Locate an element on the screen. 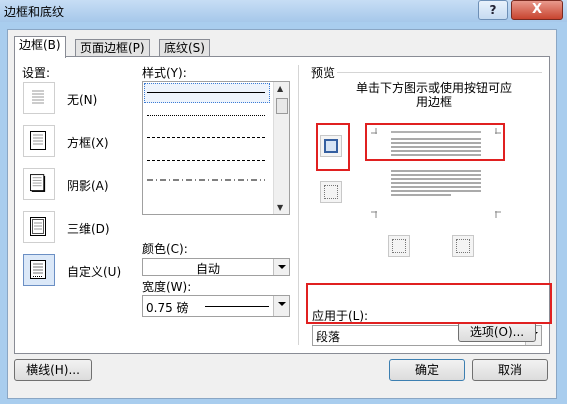 This screenshot has width=567, height=404. setting-none-label: 无(N) is located at coordinates (82, 99).